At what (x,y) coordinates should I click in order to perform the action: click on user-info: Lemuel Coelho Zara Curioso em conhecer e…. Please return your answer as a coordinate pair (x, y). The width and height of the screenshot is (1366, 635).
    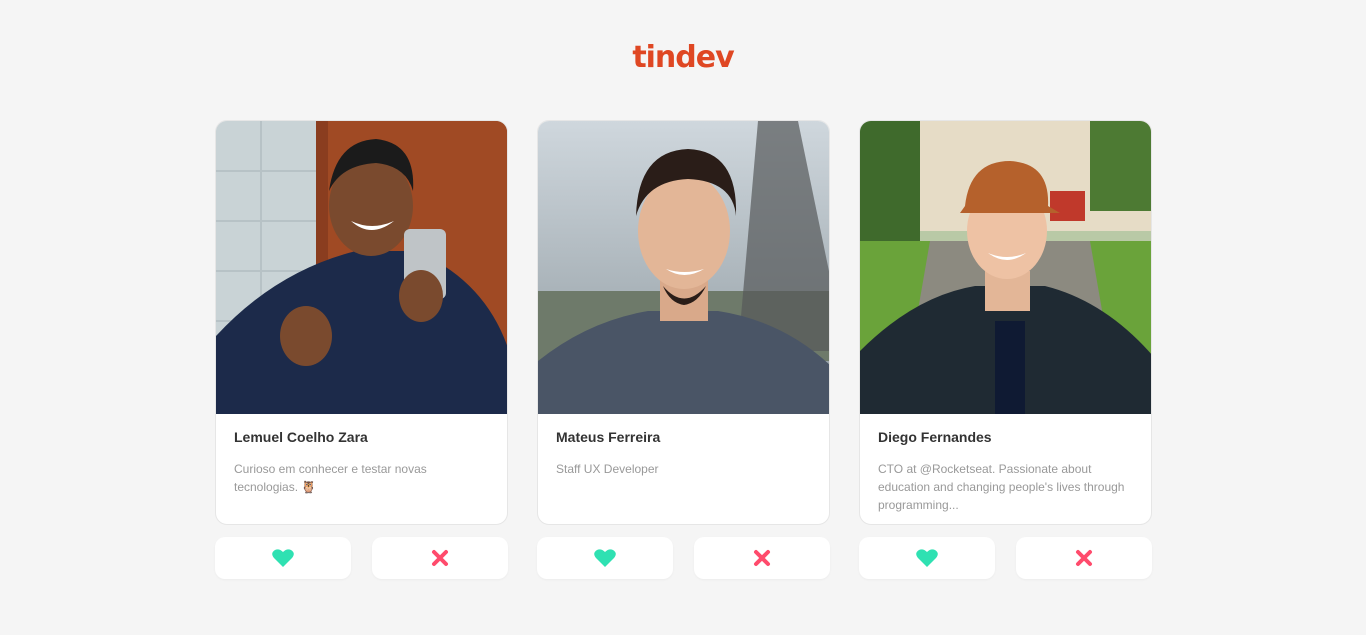
    Looking at the image, I should click on (361, 455).